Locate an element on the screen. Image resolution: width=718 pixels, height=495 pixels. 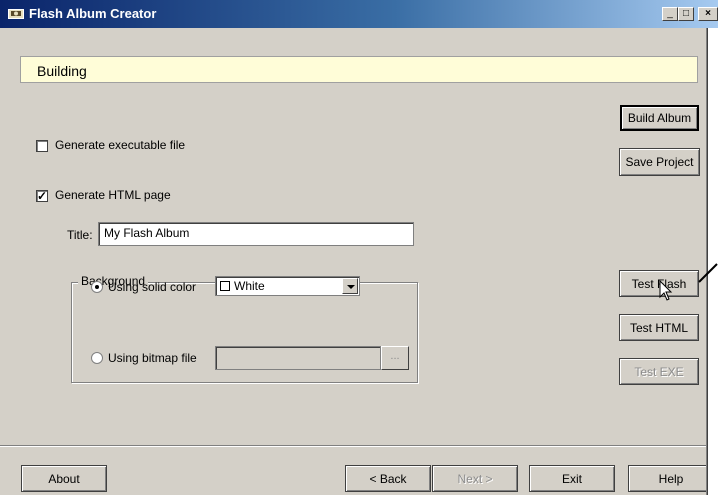
generate-exe-checkbox is located at coordinates (42, 146).